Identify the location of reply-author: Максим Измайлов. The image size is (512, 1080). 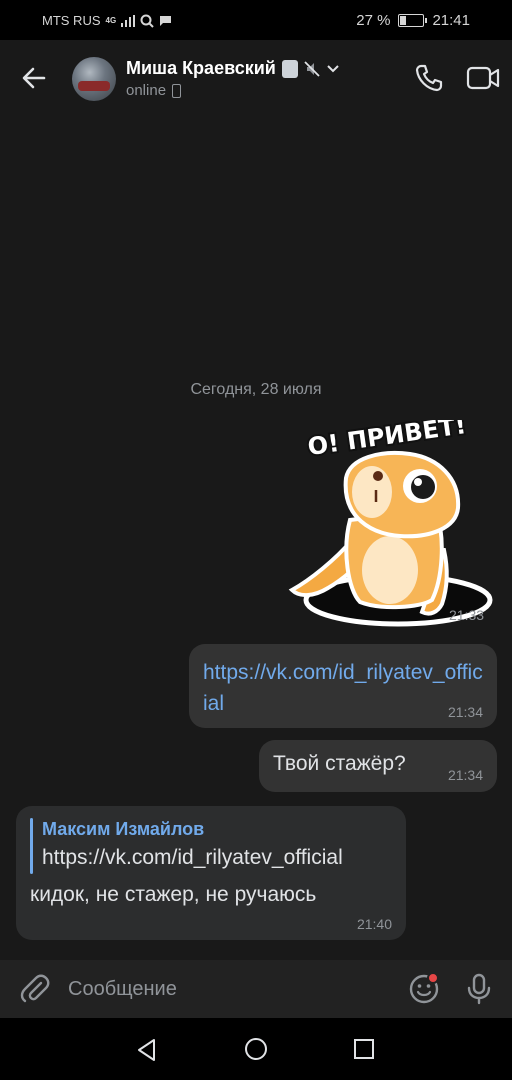
(123, 829).